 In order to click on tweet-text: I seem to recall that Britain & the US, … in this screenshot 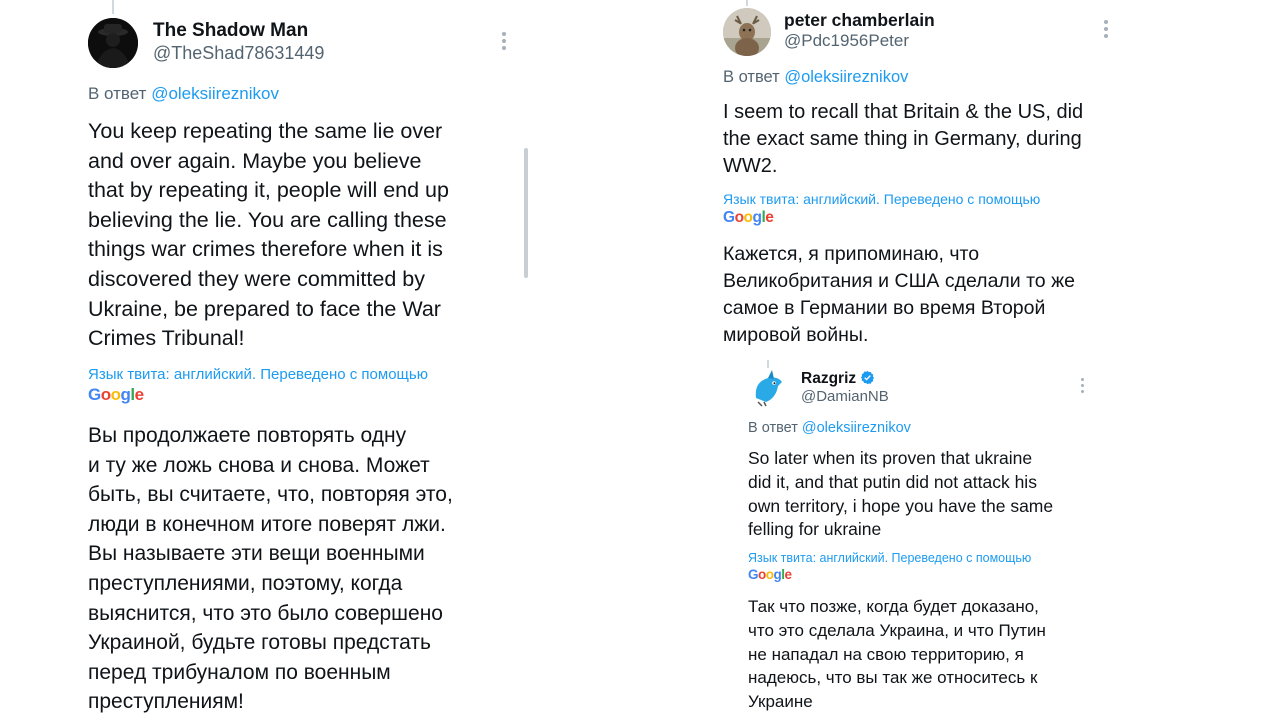, I will do `click(933, 139)`.